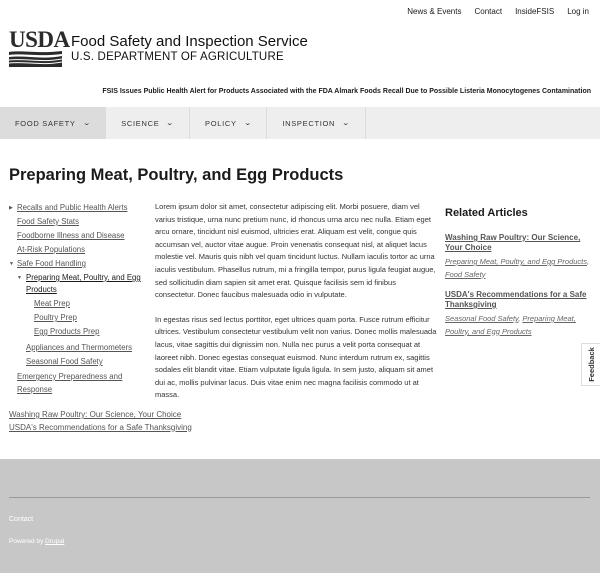 This screenshot has width=600, height=573. I want to click on footer-contact-link: Contact, so click(21, 519).